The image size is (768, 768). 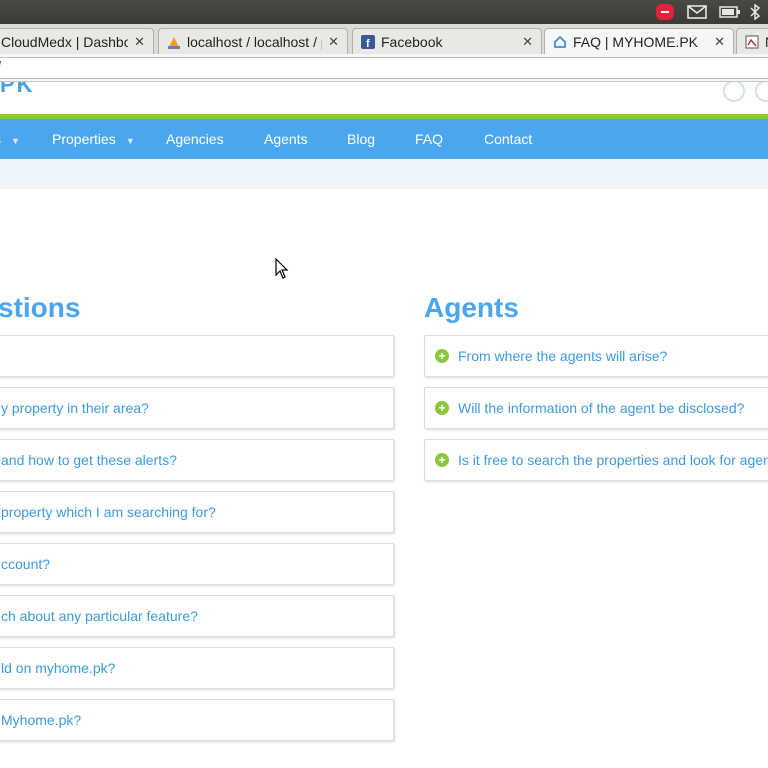 What do you see at coordinates (195, 139) in the screenshot?
I see `nav-item-agencies: Agencies` at bounding box center [195, 139].